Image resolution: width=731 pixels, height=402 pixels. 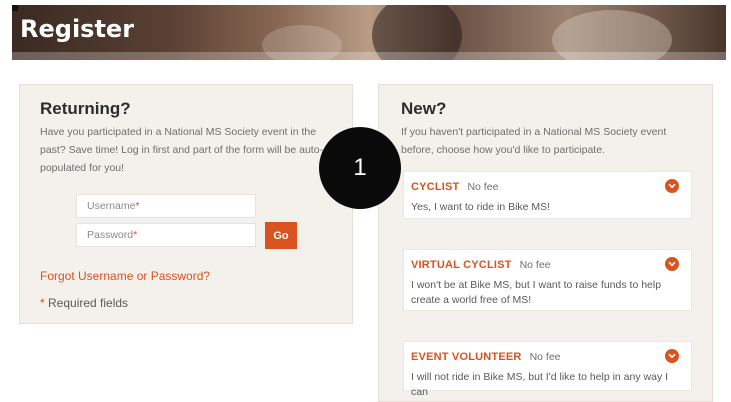 I want to click on page-title: Register, so click(x=77, y=29).